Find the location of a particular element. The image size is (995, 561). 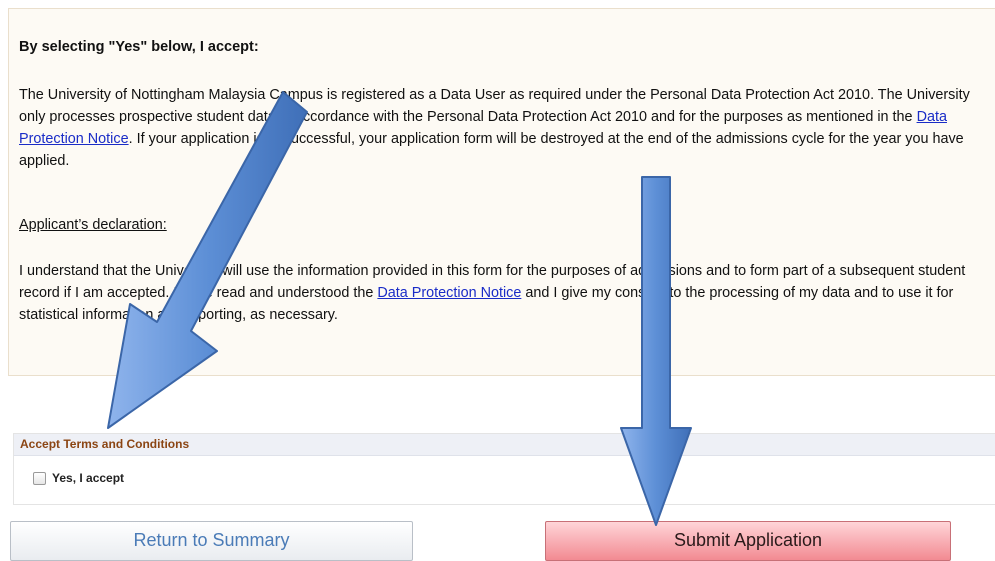

accept-checkbox-row: Yes, I accept is located at coordinates (78, 478).